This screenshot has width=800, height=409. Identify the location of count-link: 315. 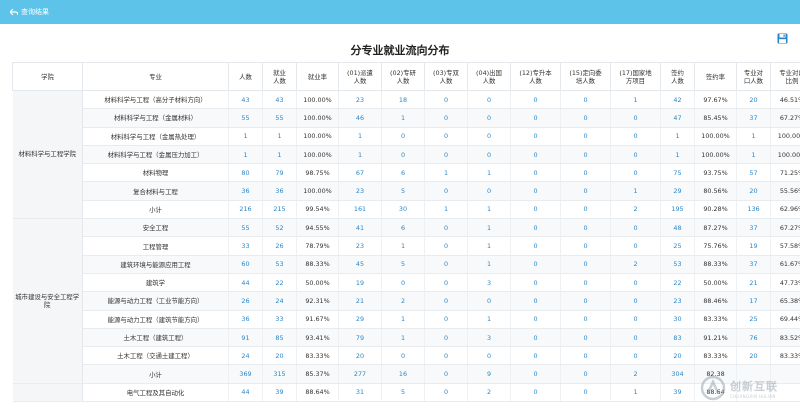
(279, 374).